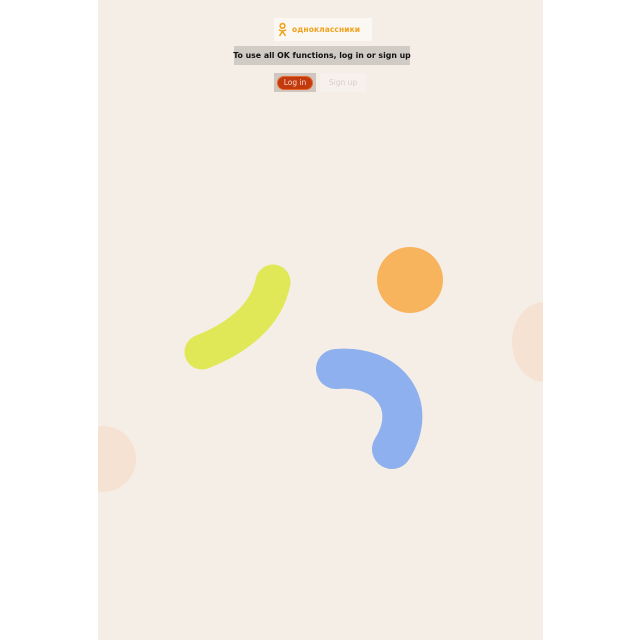  Describe the element at coordinates (410, 280) in the screenshot. I see `orange-circle-shape` at that location.